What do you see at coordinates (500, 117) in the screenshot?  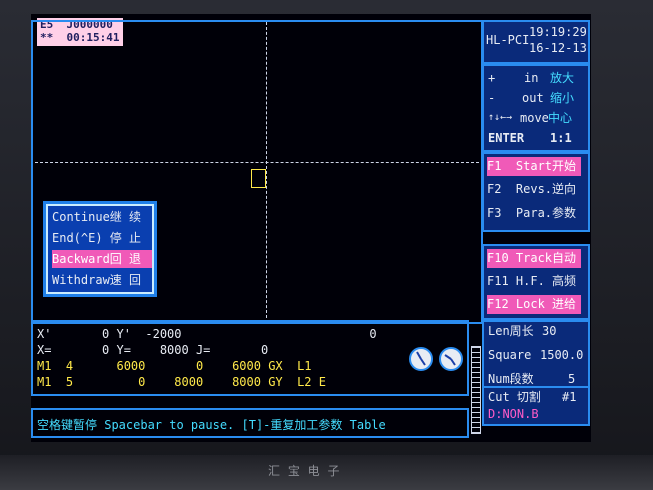 I see `move-key: ↑↓←→` at bounding box center [500, 117].